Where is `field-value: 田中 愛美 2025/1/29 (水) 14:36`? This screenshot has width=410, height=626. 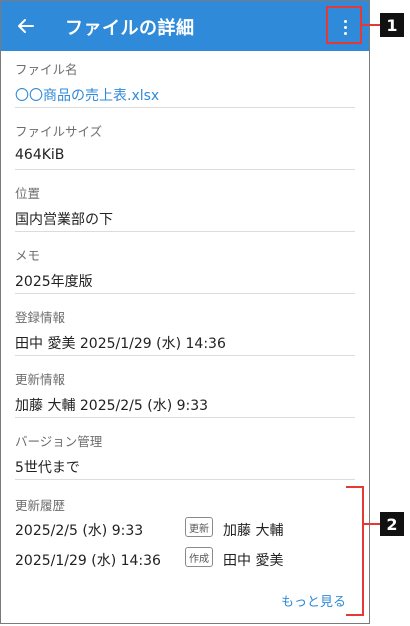
field-value: 田中 愛美 2025/1/29 (水) 14:36 is located at coordinates (120, 344).